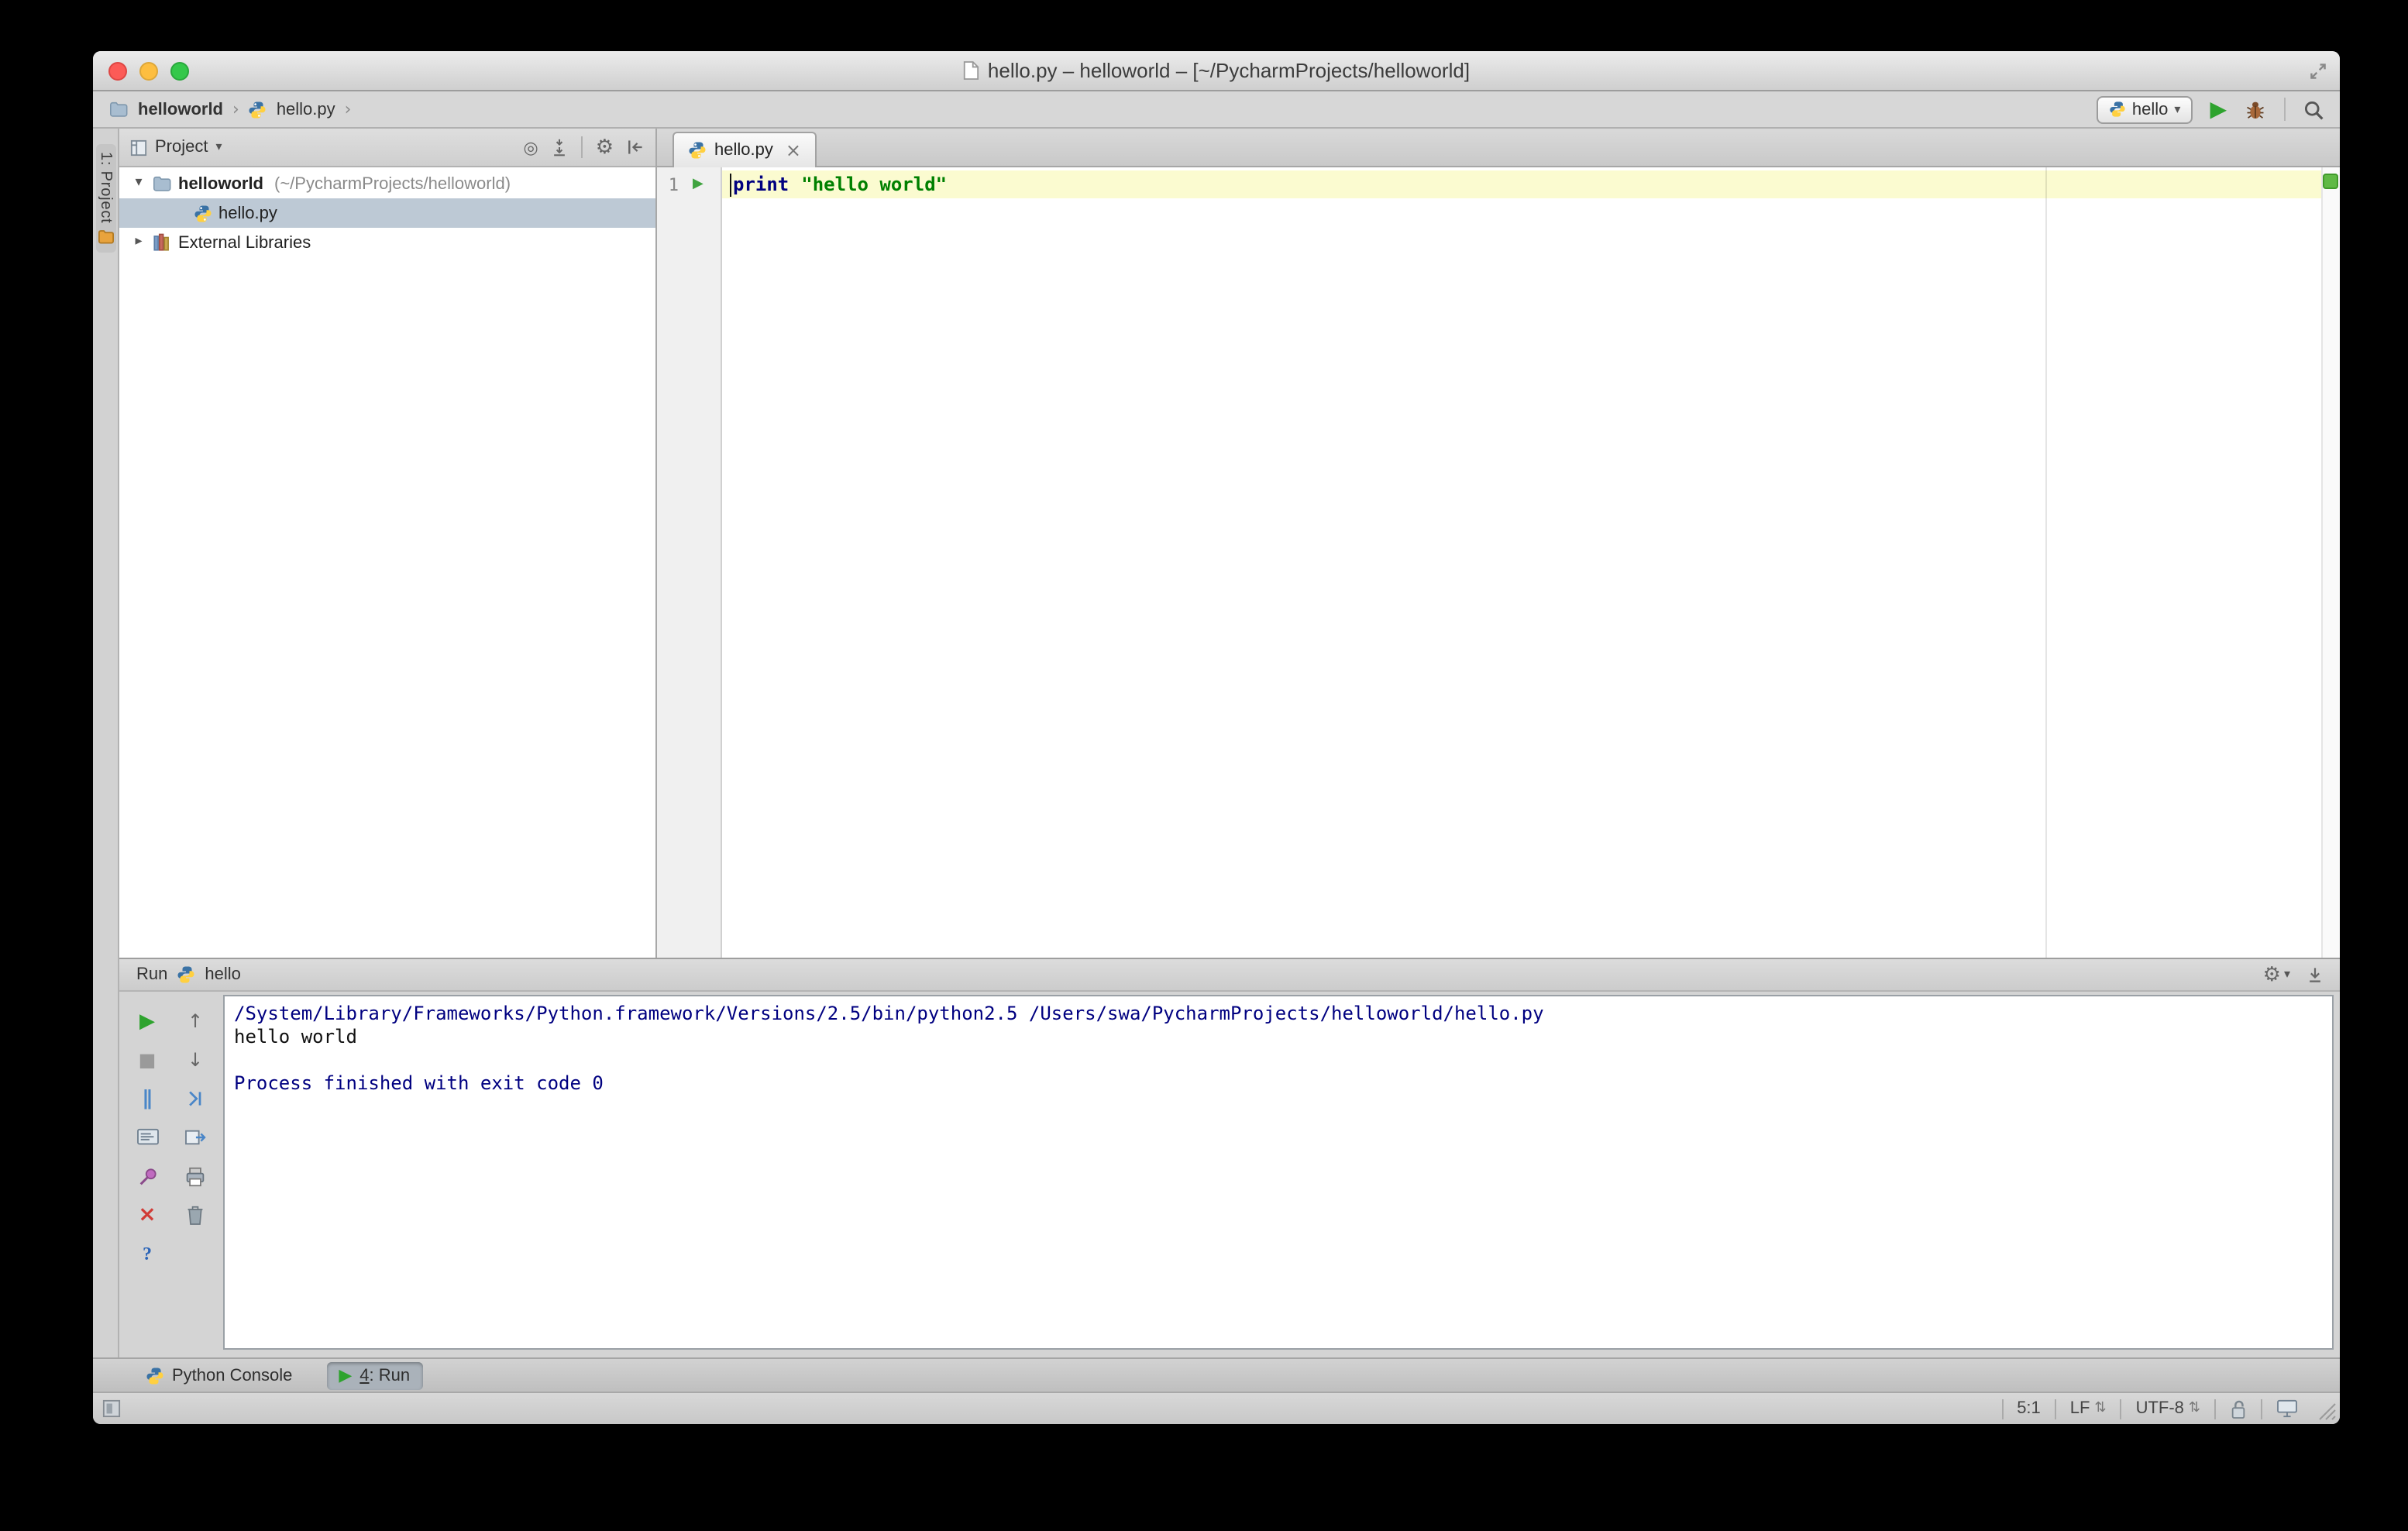 Image resolution: width=2408 pixels, height=1531 pixels. I want to click on project-panel-header: Project ▾ ◎ ⚙, so click(387, 148).